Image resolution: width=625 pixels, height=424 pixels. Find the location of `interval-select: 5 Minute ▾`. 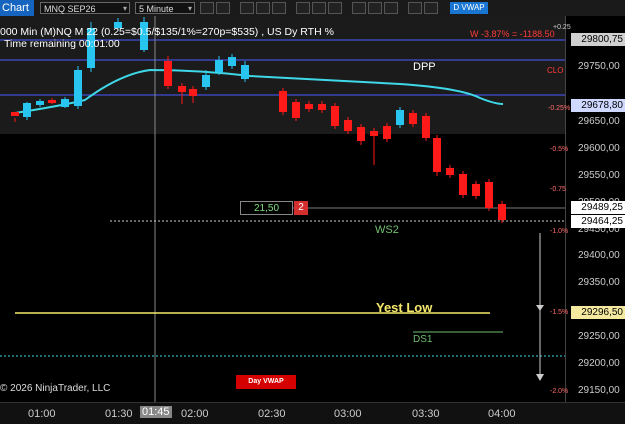

interval-select: 5 Minute ▾ is located at coordinates (165, 8).